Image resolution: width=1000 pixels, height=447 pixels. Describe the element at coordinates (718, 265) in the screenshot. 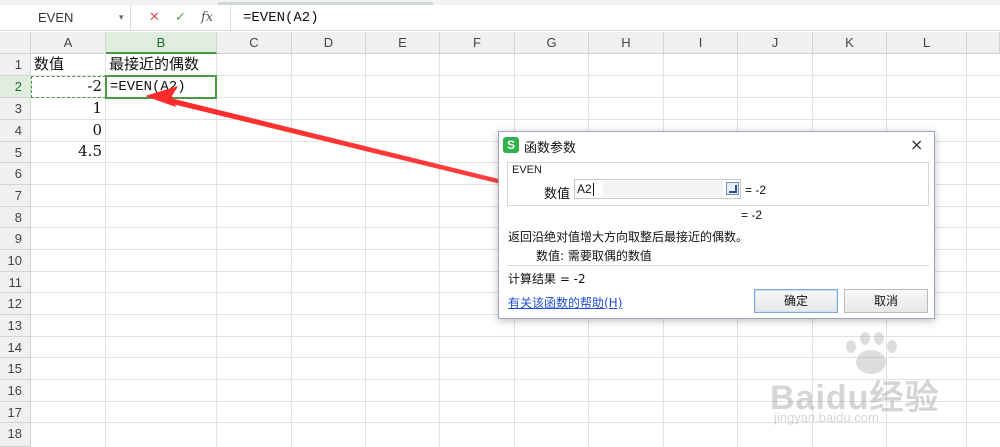

I see `divider` at that location.